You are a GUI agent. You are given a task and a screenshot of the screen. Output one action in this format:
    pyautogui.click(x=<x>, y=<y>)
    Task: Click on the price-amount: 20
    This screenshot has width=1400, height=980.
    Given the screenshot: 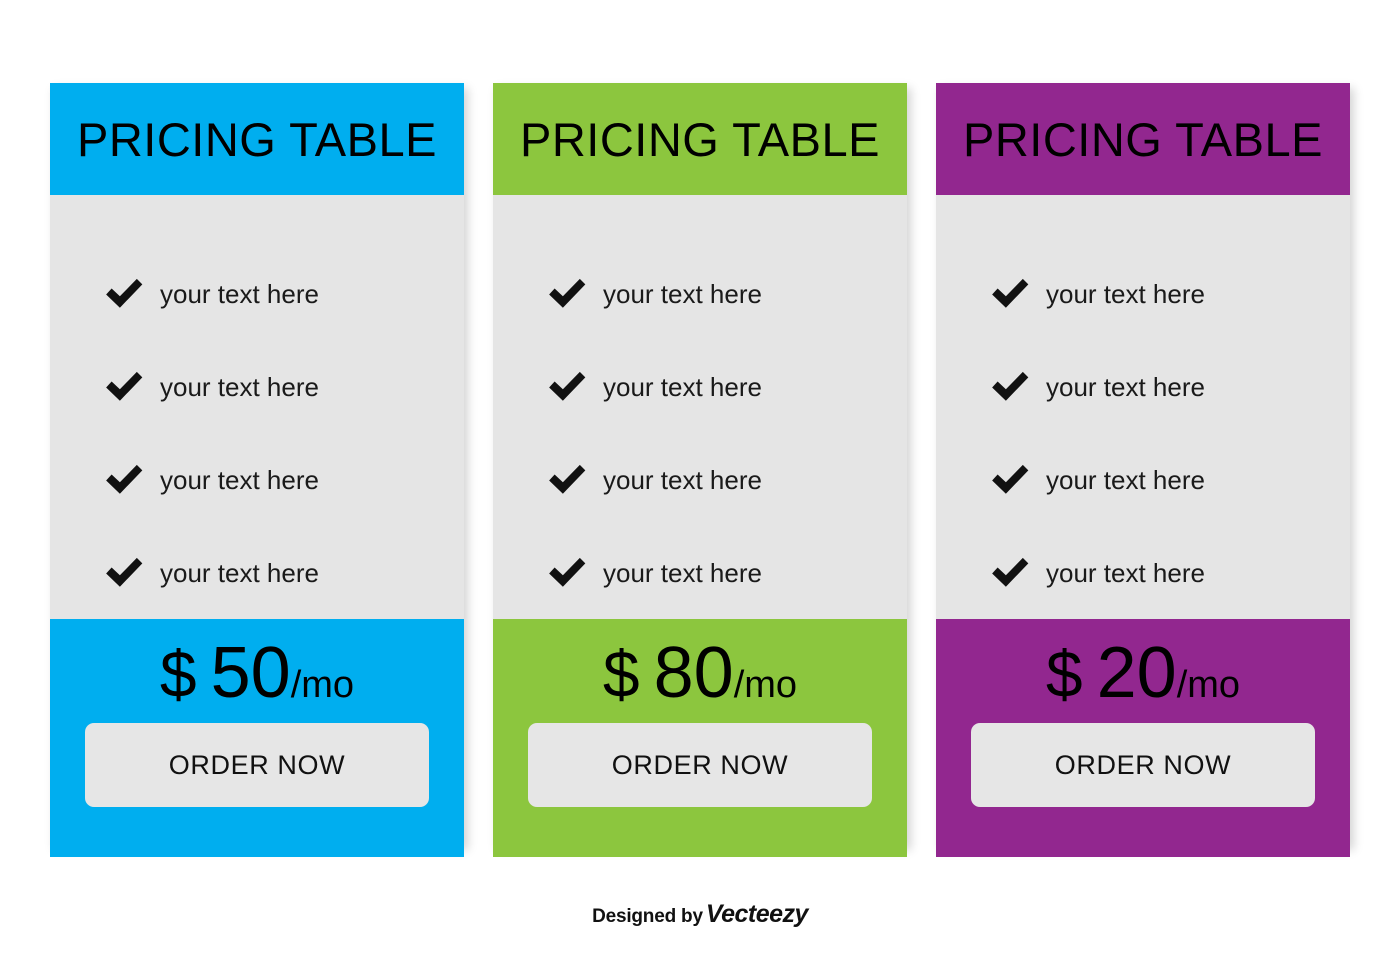 What is the action you would take?
    pyautogui.click(x=1136, y=673)
    